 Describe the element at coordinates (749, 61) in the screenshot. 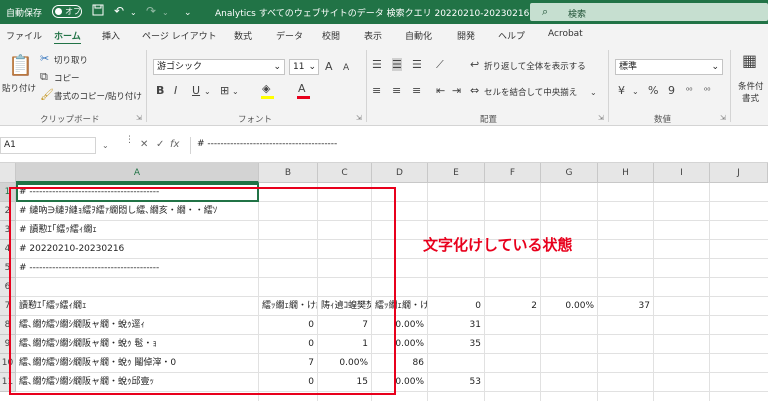

I see `conditional-formatting-icon: ▦` at that location.